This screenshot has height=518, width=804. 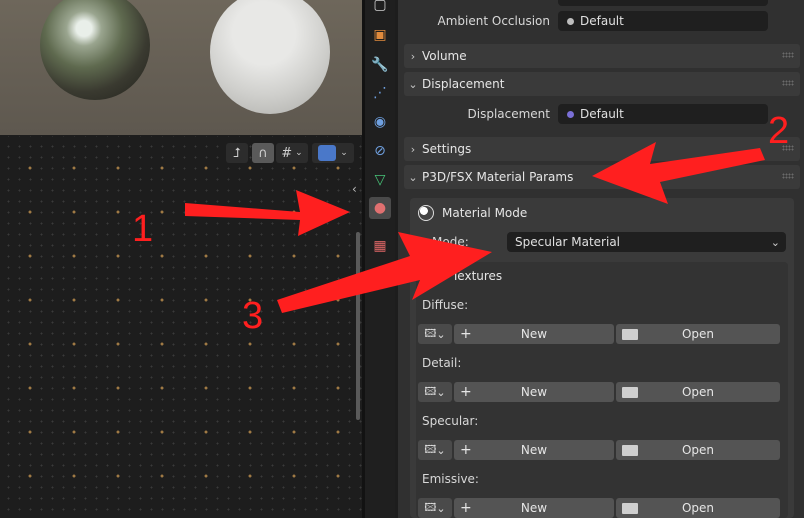 What do you see at coordinates (143, 229) in the screenshot?
I see `annotation-1: 1` at bounding box center [143, 229].